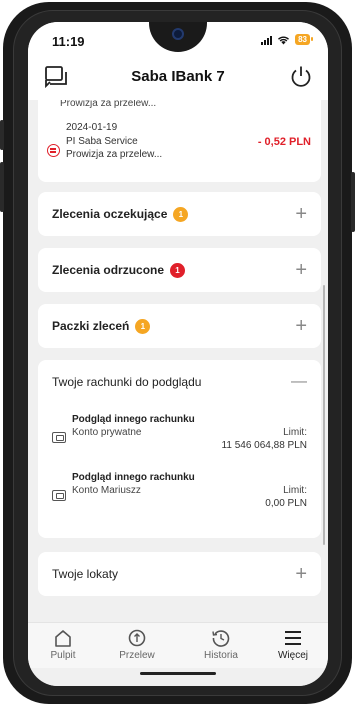 This screenshot has height=706, width=355. I want to click on scrollbar, so click(324, 415).